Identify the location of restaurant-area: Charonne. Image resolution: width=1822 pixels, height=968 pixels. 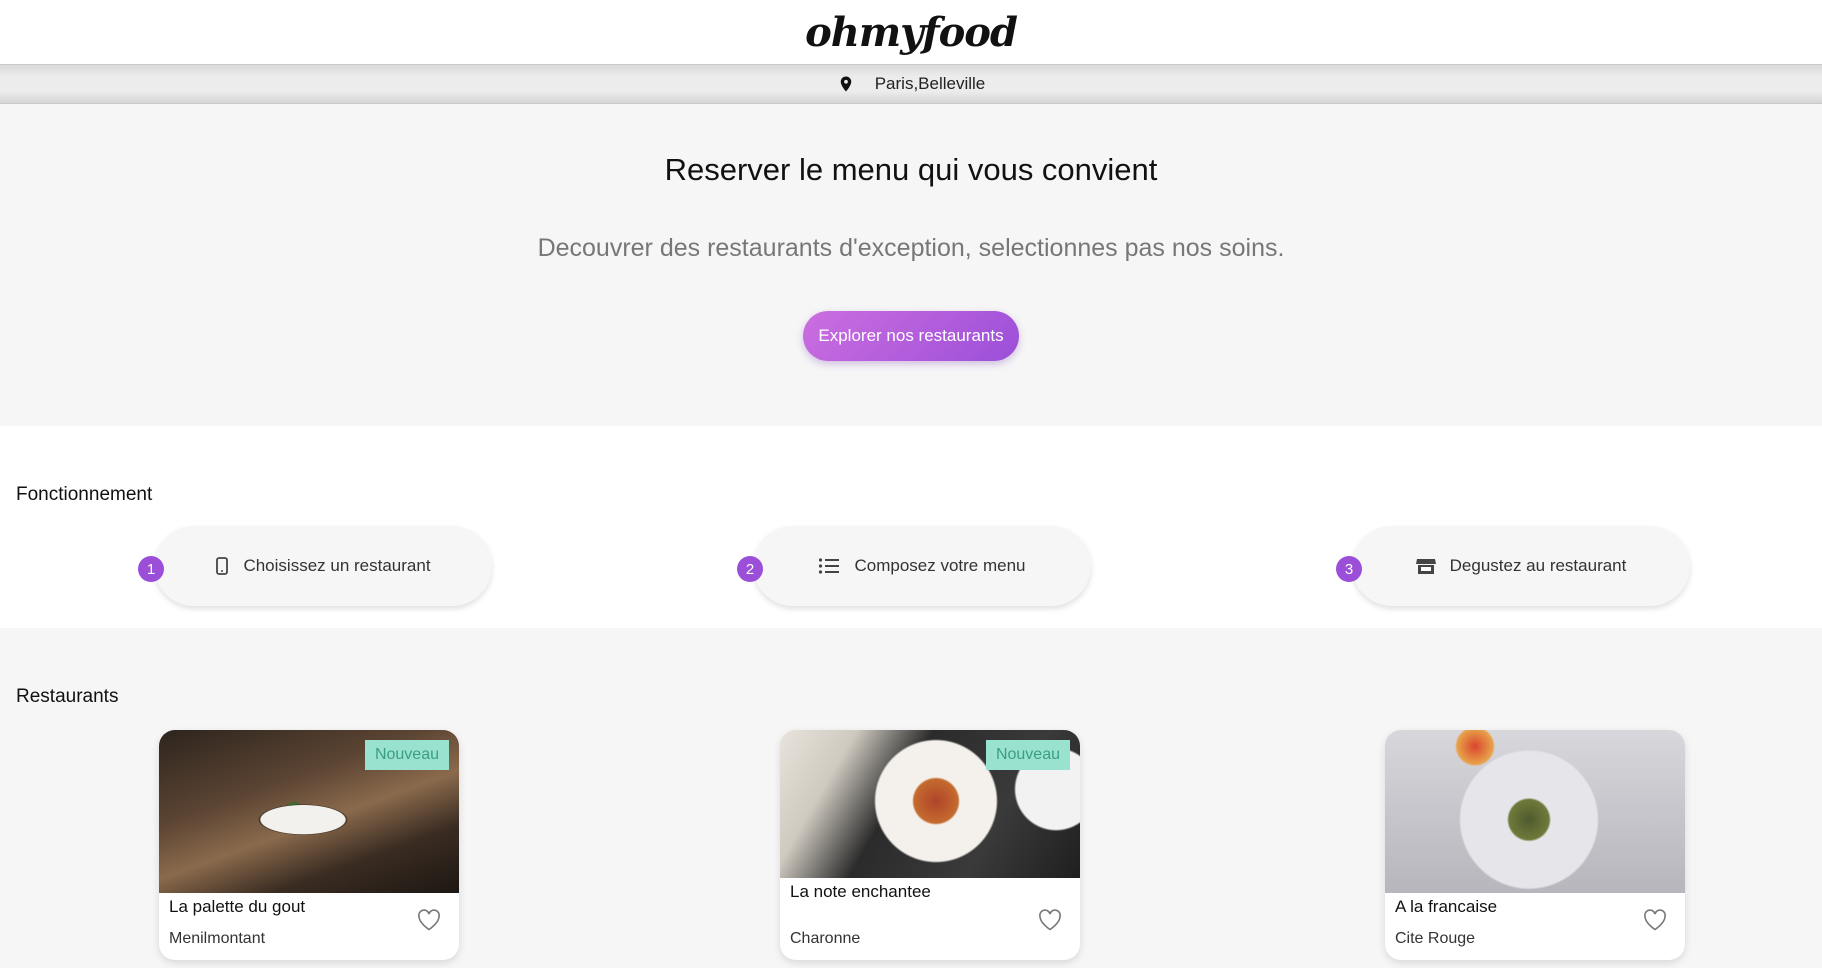
(825, 938).